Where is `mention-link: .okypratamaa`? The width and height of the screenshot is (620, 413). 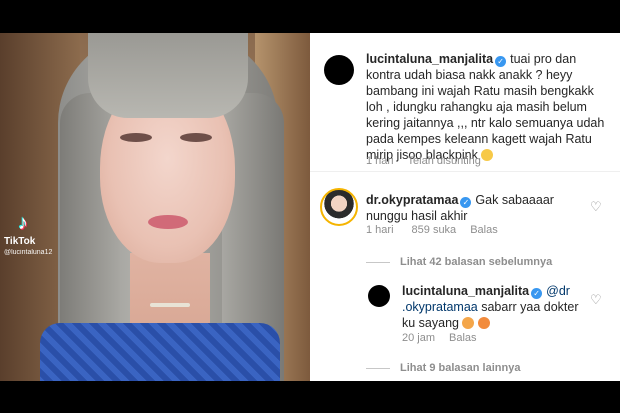
mention-link: .okypratamaa is located at coordinates (440, 307).